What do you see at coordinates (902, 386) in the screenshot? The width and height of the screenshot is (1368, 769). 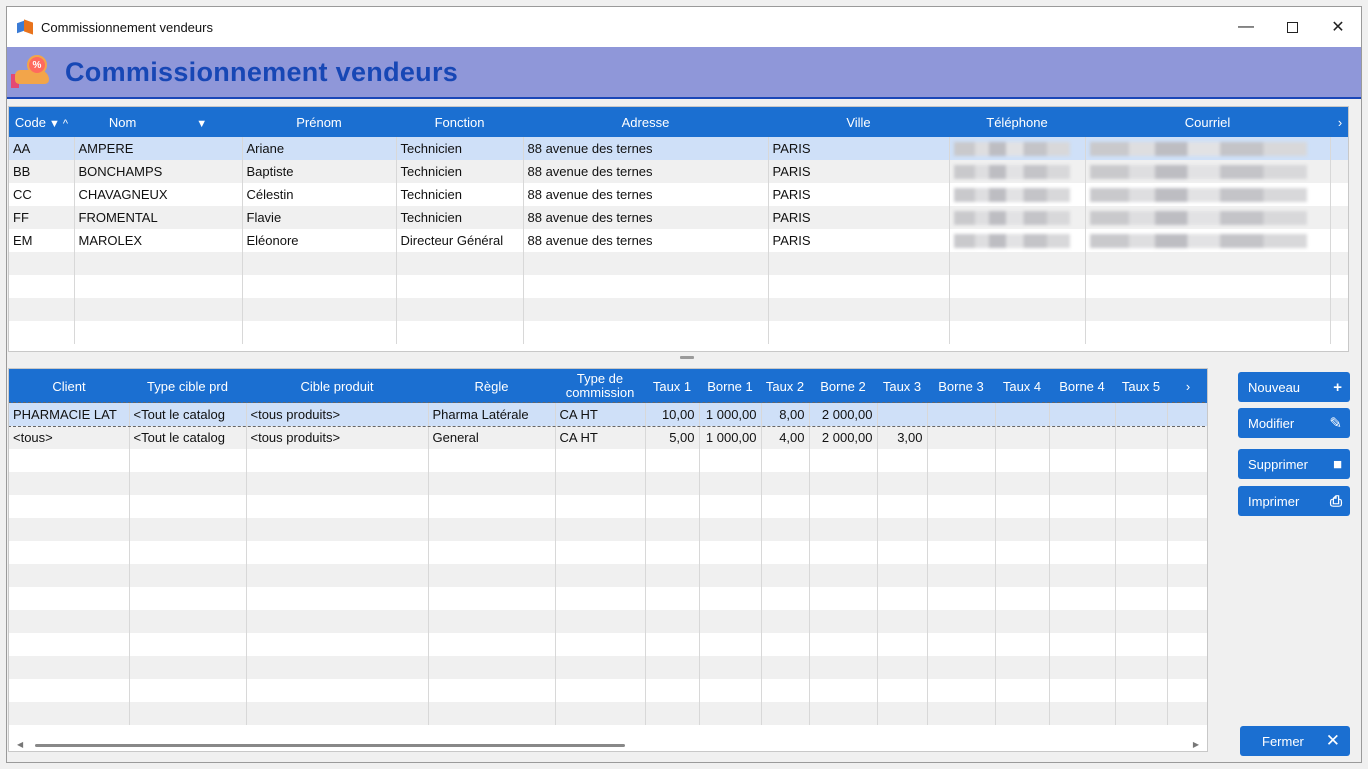 I see `col-header: Taux 3` at bounding box center [902, 386].